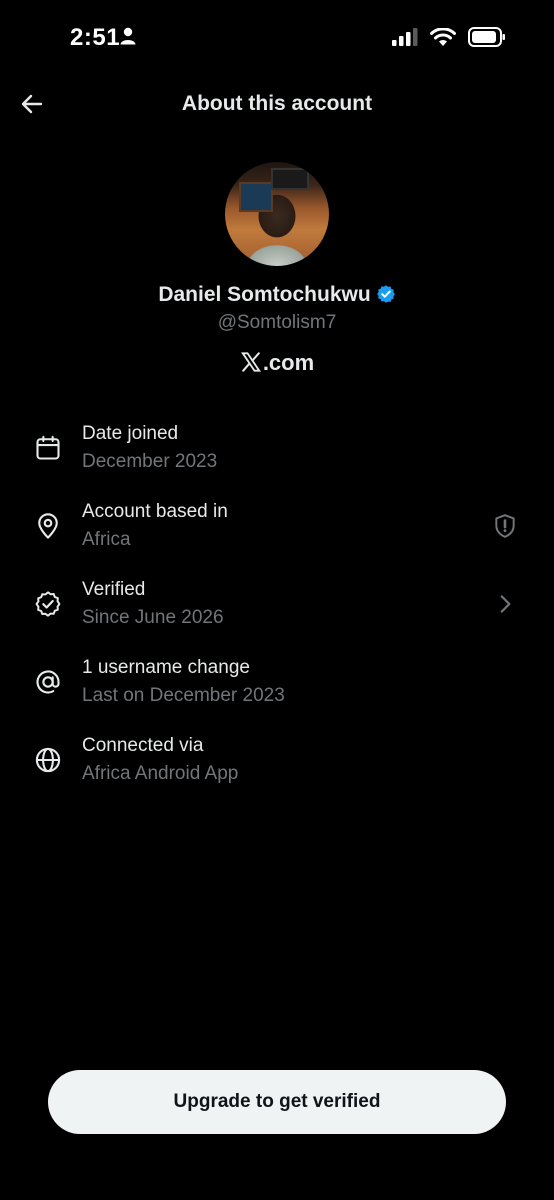 The image size is (554, 1200). What do you see at coordinates (288, 362) in the screenshot?
I see `site-domain: .com` at bounding box center [288, 362].